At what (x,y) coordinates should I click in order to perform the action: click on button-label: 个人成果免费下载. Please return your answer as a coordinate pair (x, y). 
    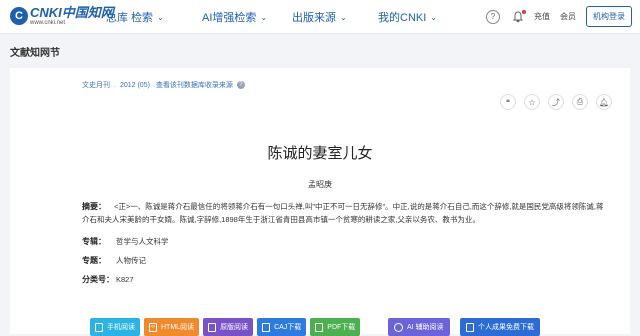
    Looking at the image, I should click on (506, 327).